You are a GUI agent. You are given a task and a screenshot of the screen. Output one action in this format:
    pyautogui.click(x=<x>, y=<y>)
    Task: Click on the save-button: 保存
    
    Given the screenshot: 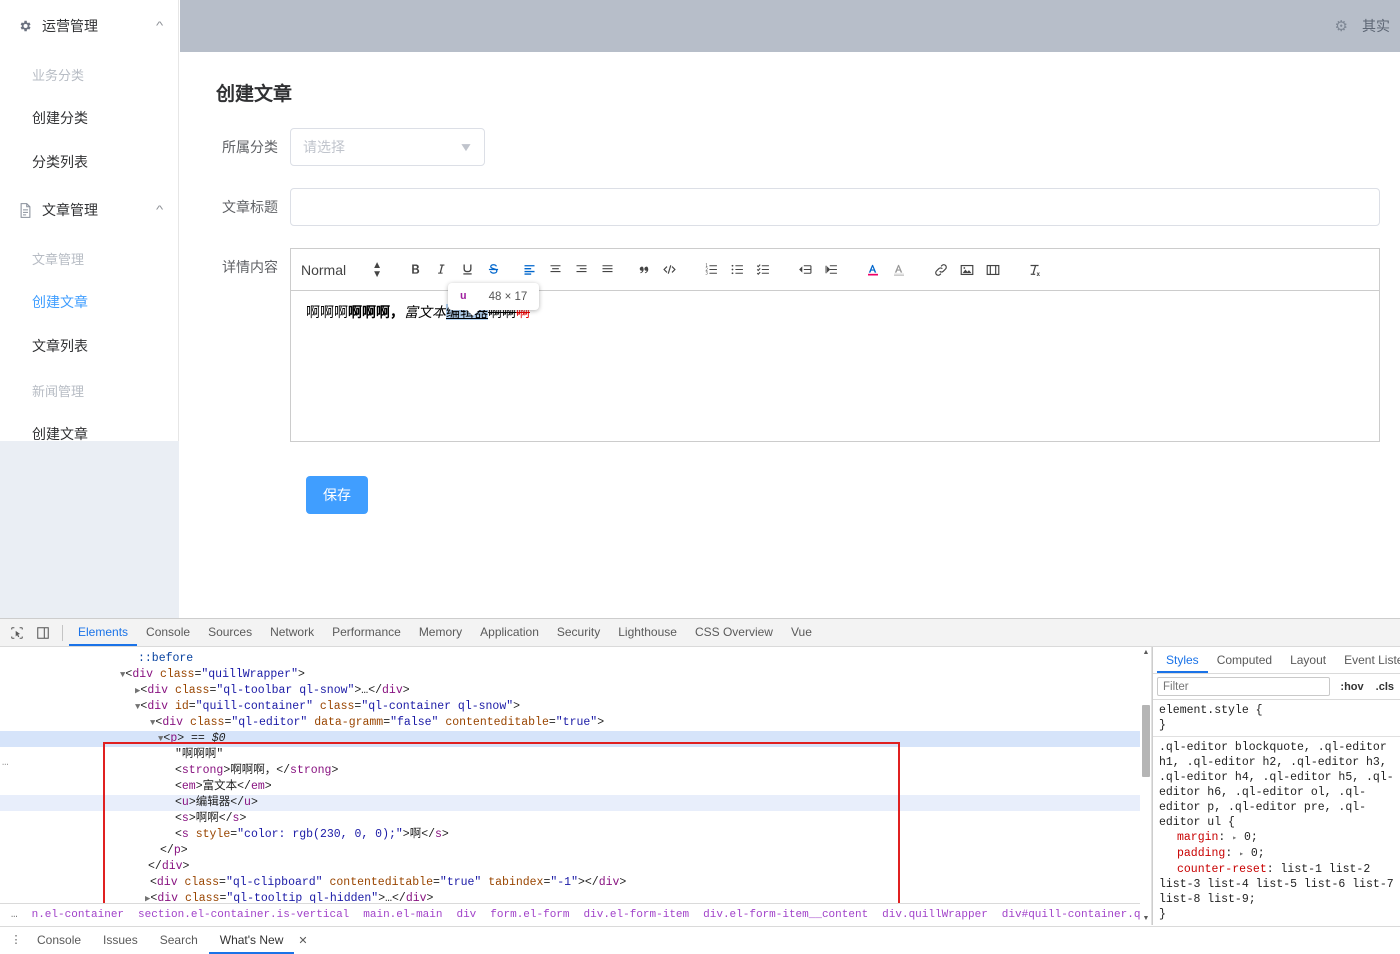 What is the action you would take?
    pyautogui.click(x=337, y=495)
    